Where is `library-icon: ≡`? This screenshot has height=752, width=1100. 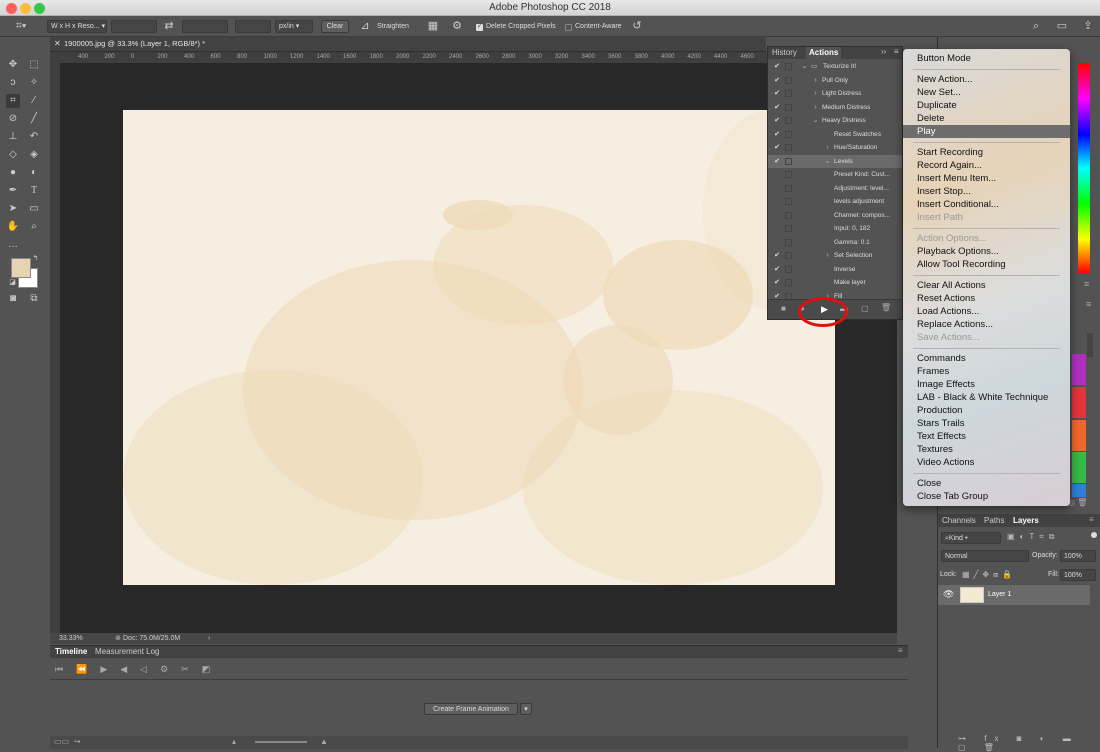 library-icon: ≡ is located at coordinates (1092, 305).